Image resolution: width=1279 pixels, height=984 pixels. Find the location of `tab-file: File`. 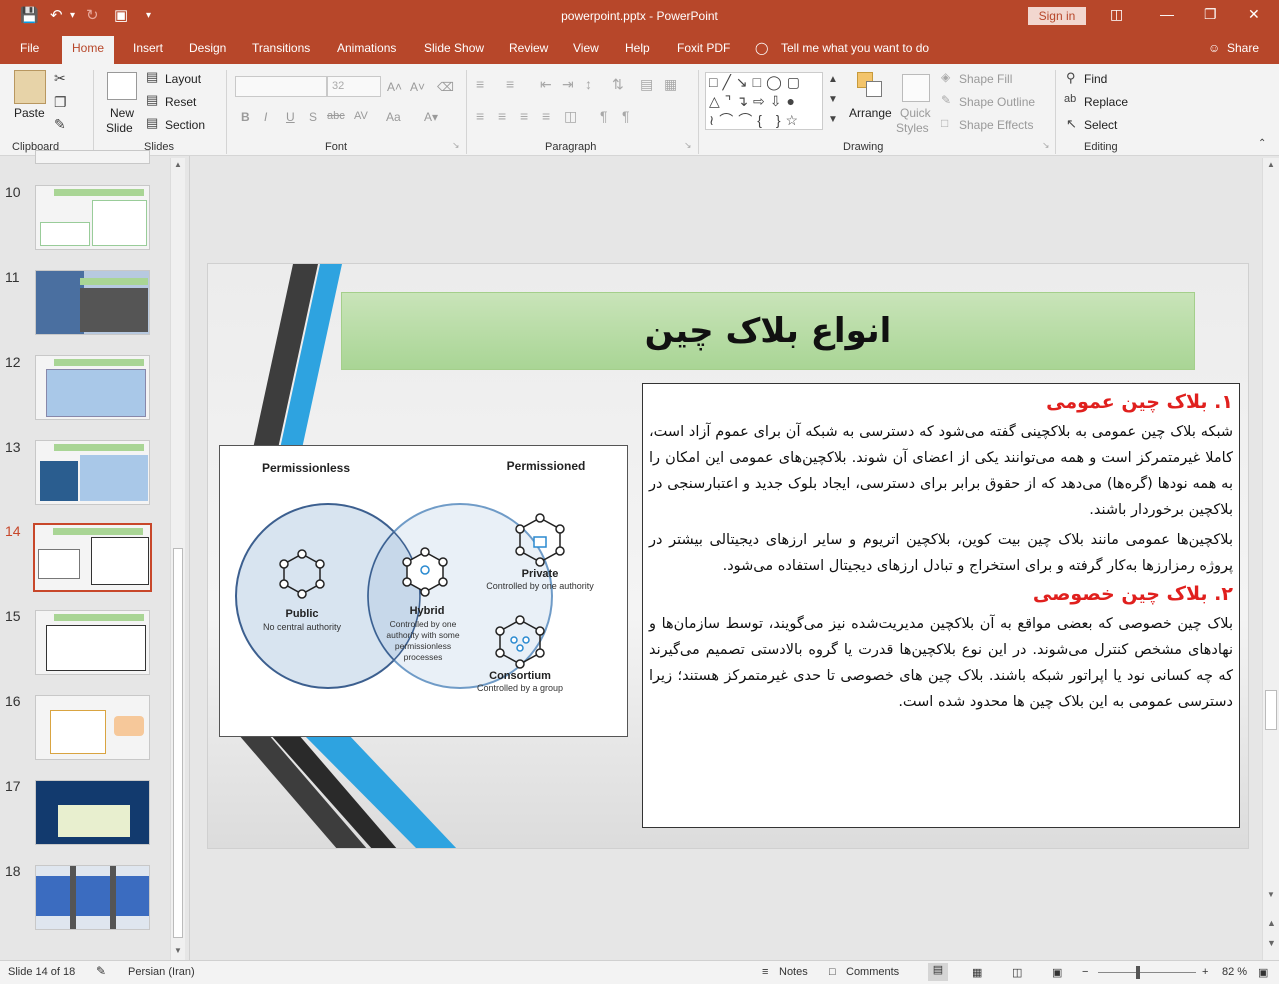

tab-file: File is located at coordinates (29, 48).